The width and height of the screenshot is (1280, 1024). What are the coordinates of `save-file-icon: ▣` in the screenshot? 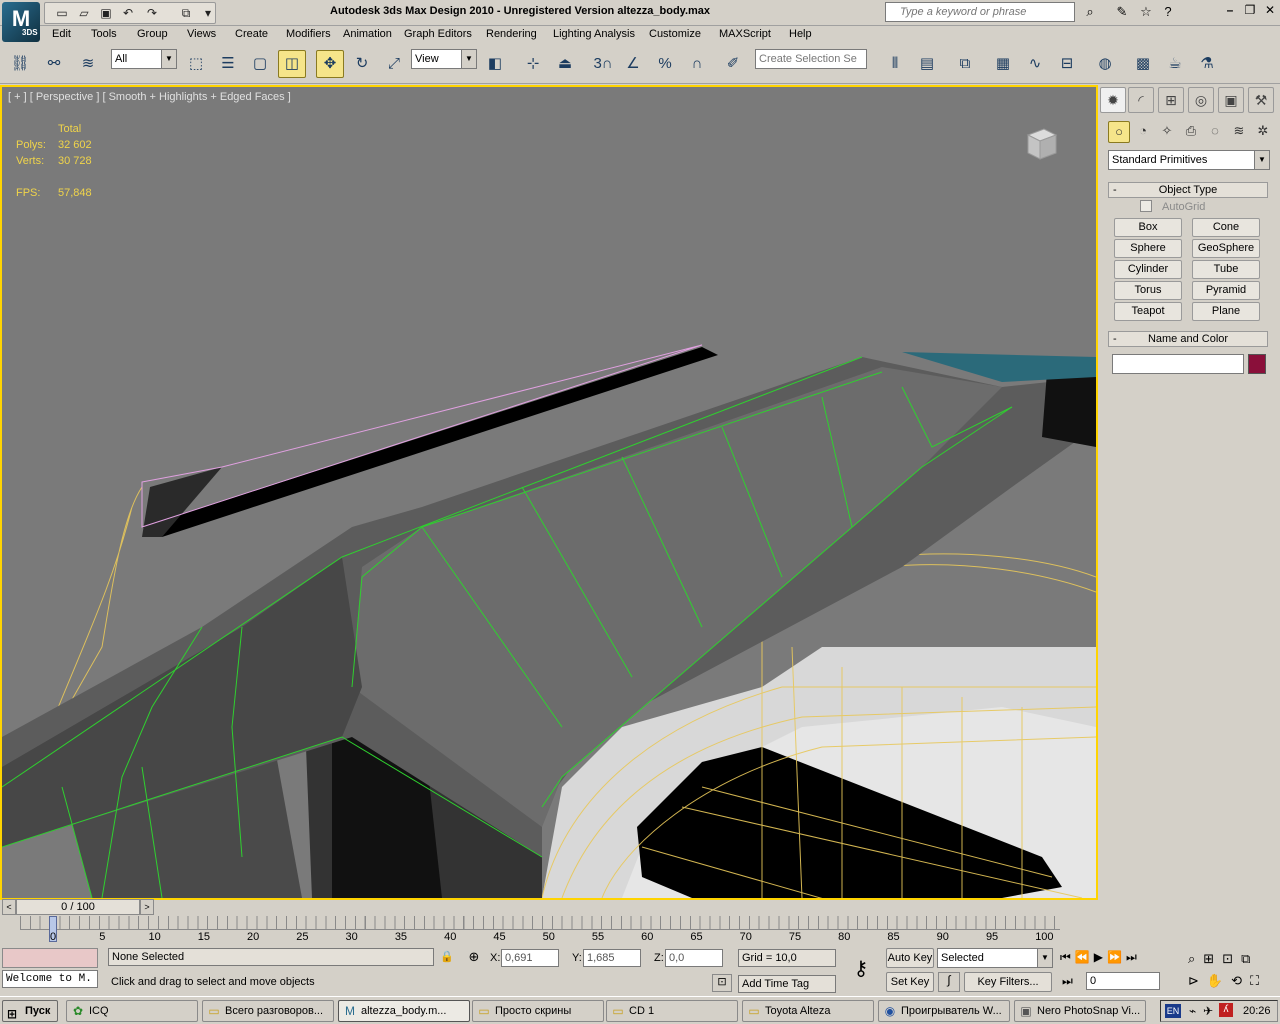 It's located at (106, 13).